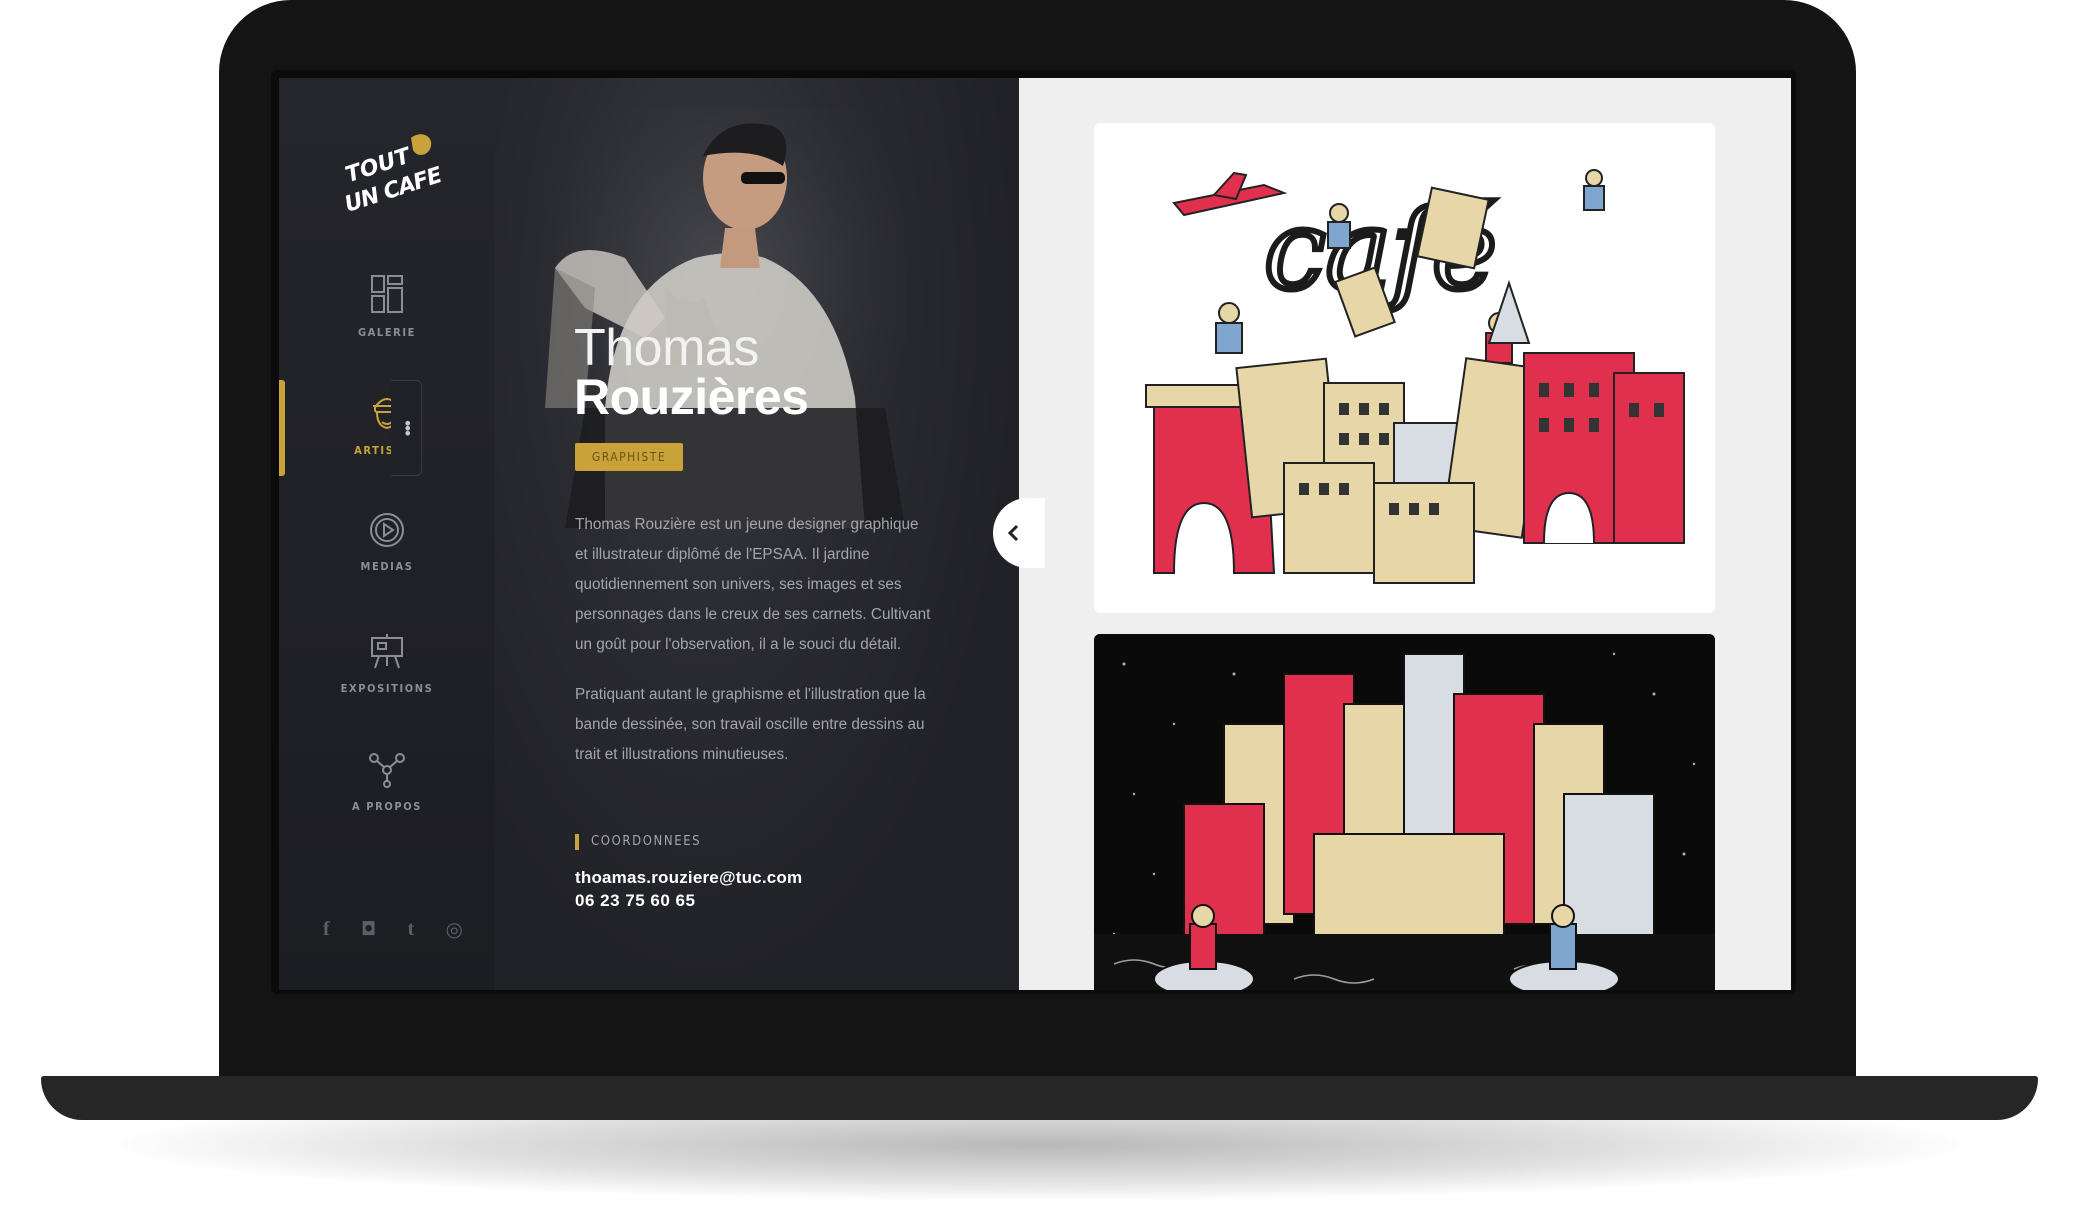  Describe the element at coordinates (387, 442) in the screenshot. I see `nav-item-artistes: ARTISTES` at that location.